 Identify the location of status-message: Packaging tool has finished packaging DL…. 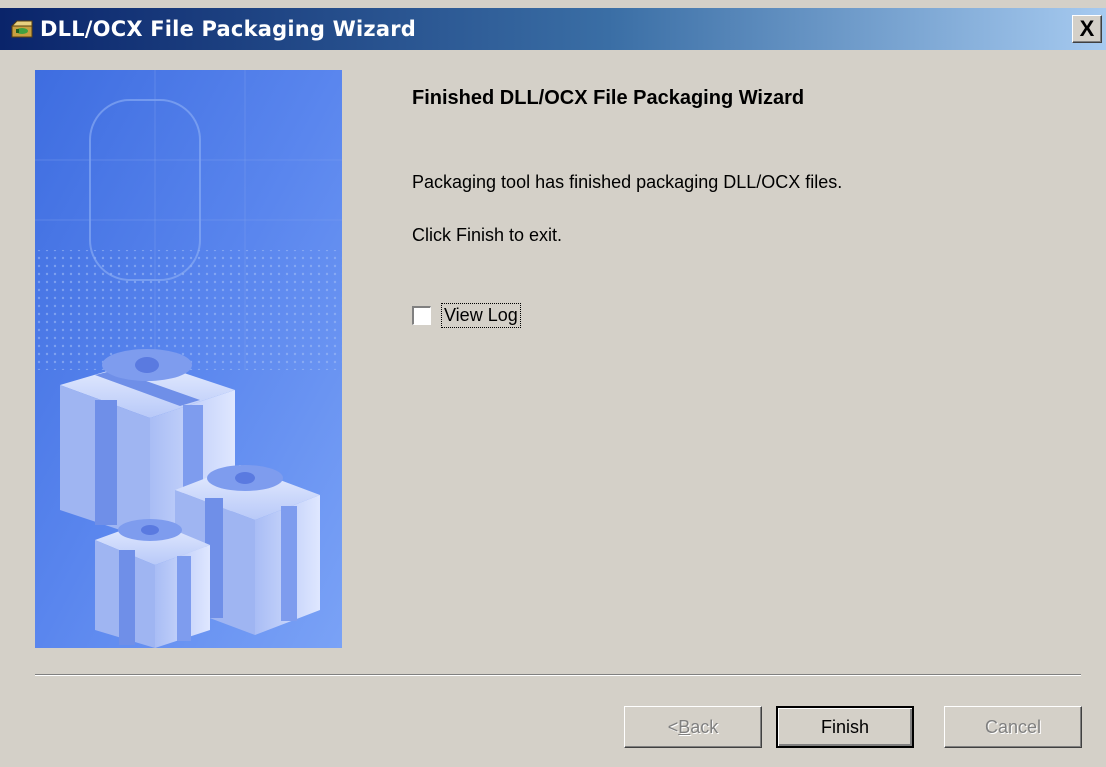
(627, 182).